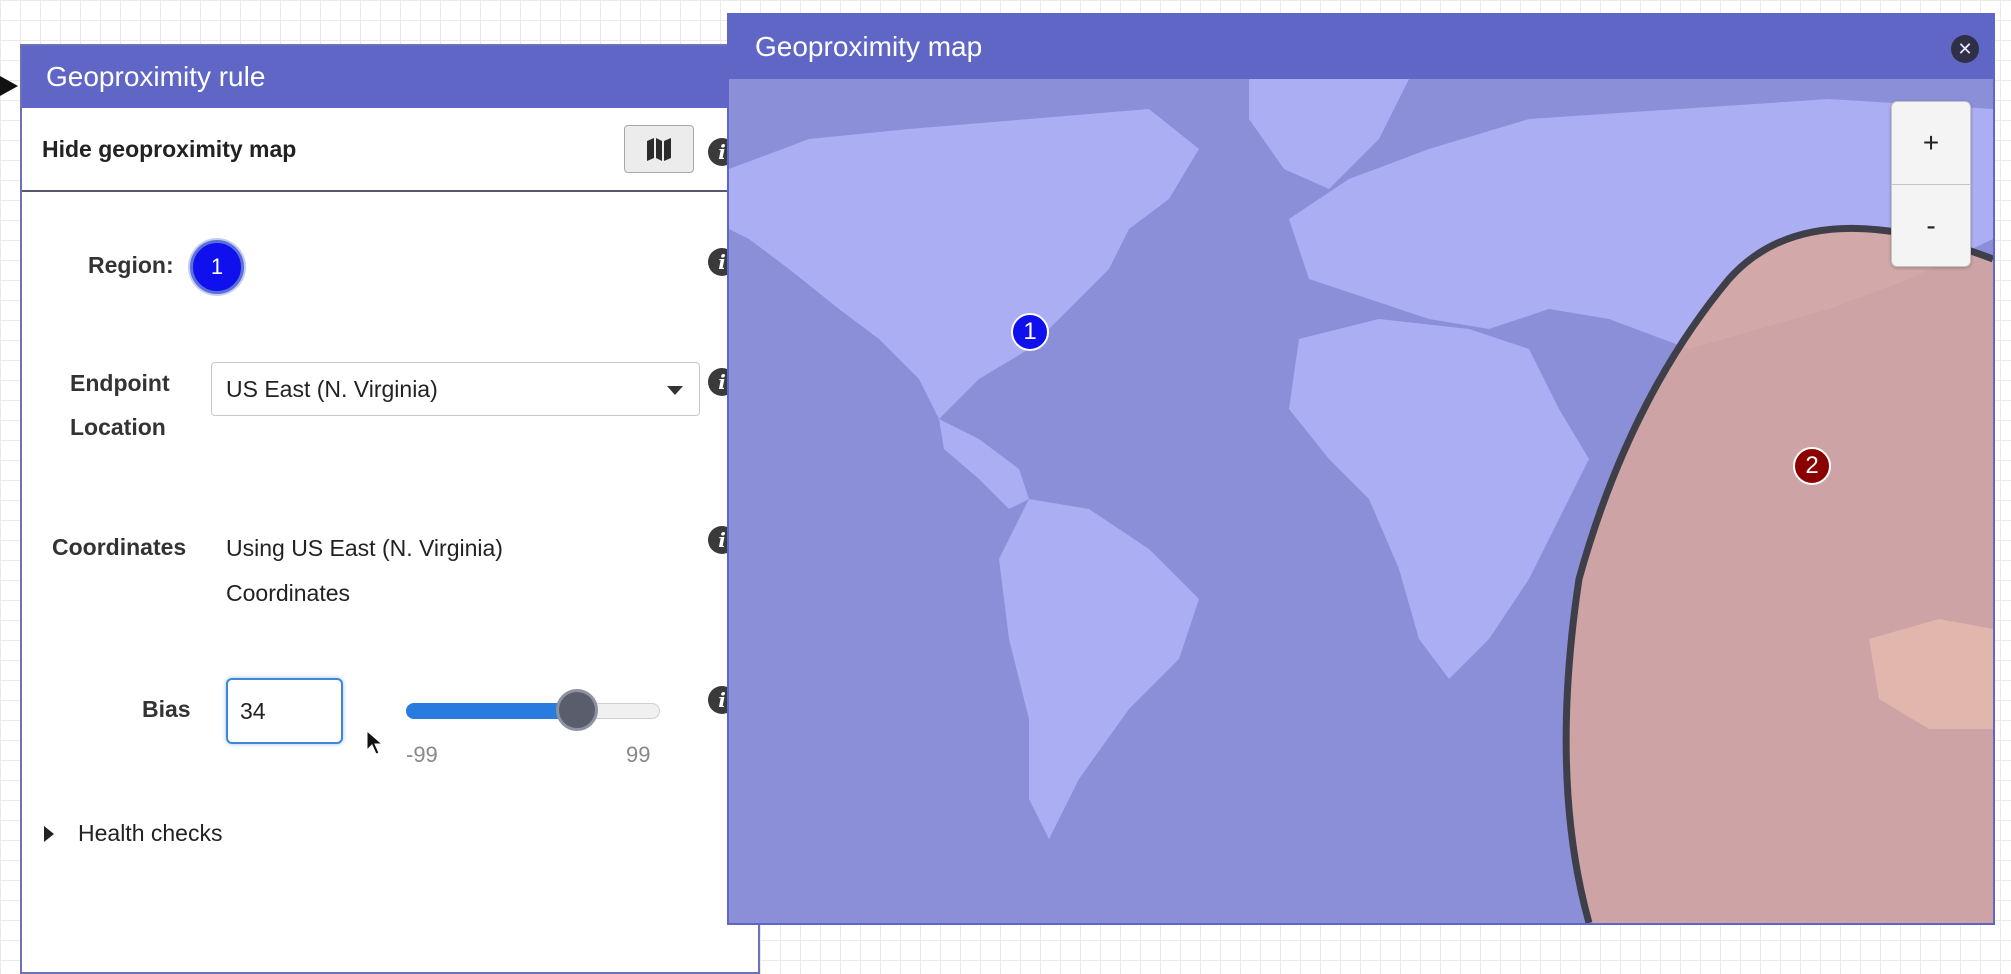  I want to click on slider-fill, so click(491, 711).